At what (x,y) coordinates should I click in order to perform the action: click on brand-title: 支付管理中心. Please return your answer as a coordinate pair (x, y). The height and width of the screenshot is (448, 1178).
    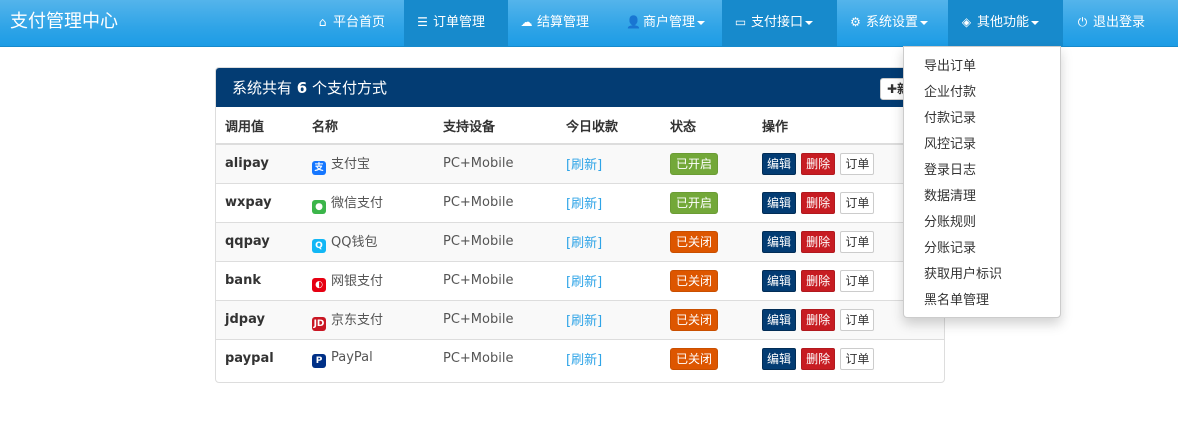
    Looking at the image, I should click on (64, 23).